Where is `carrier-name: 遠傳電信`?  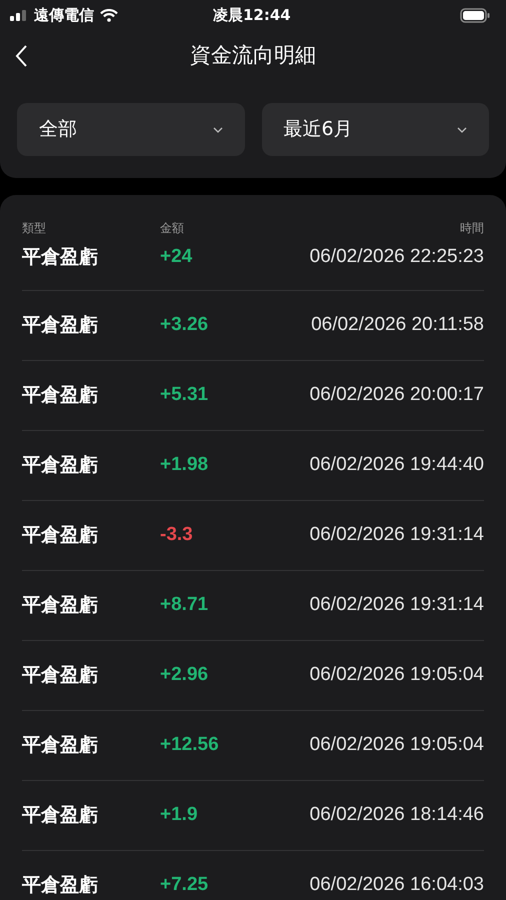
carrier-name: 遠傳電信 is located at coordinates (64, 15).